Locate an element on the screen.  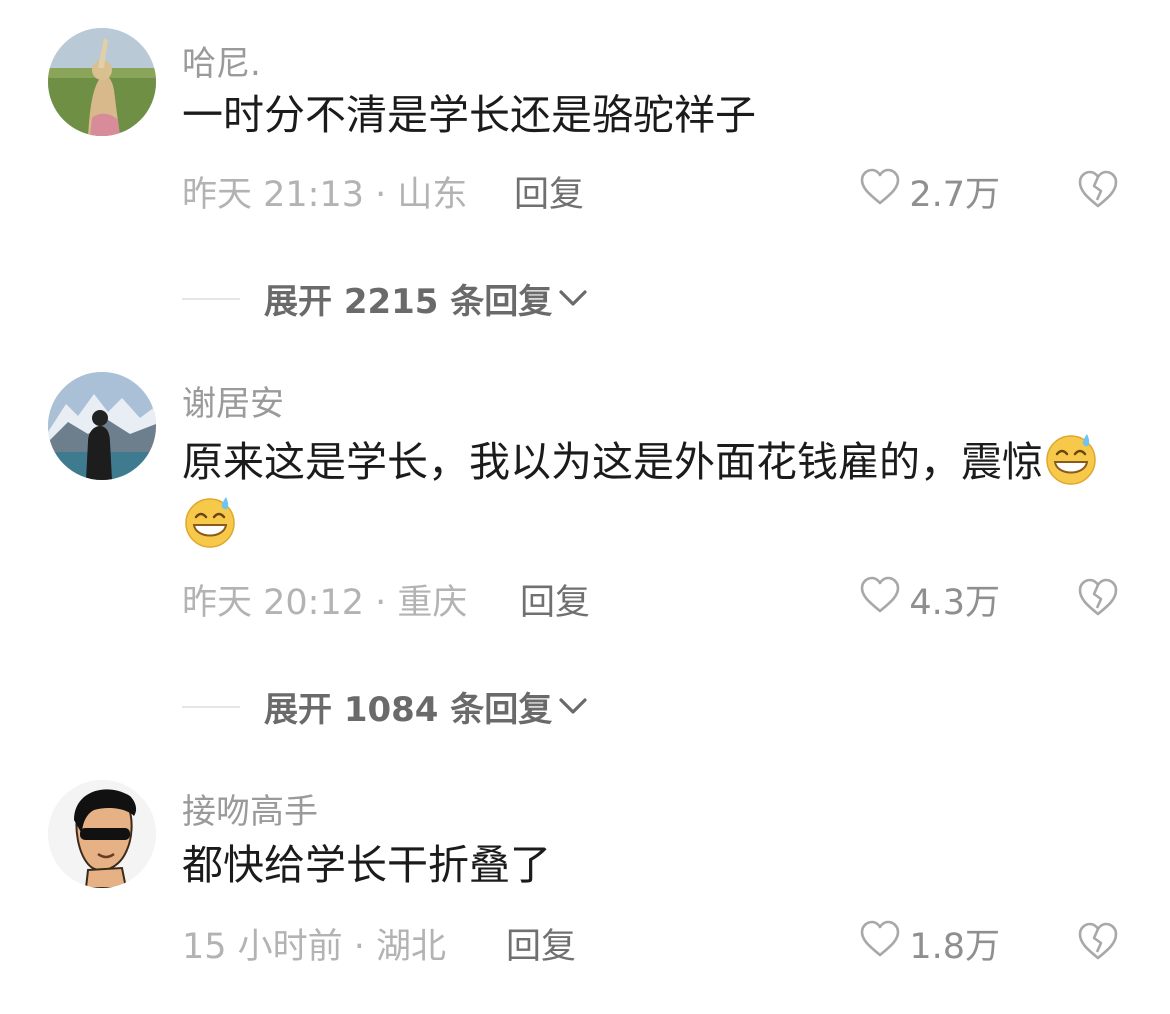
like-button: 4.3万 is located at coordinates (929, 599).